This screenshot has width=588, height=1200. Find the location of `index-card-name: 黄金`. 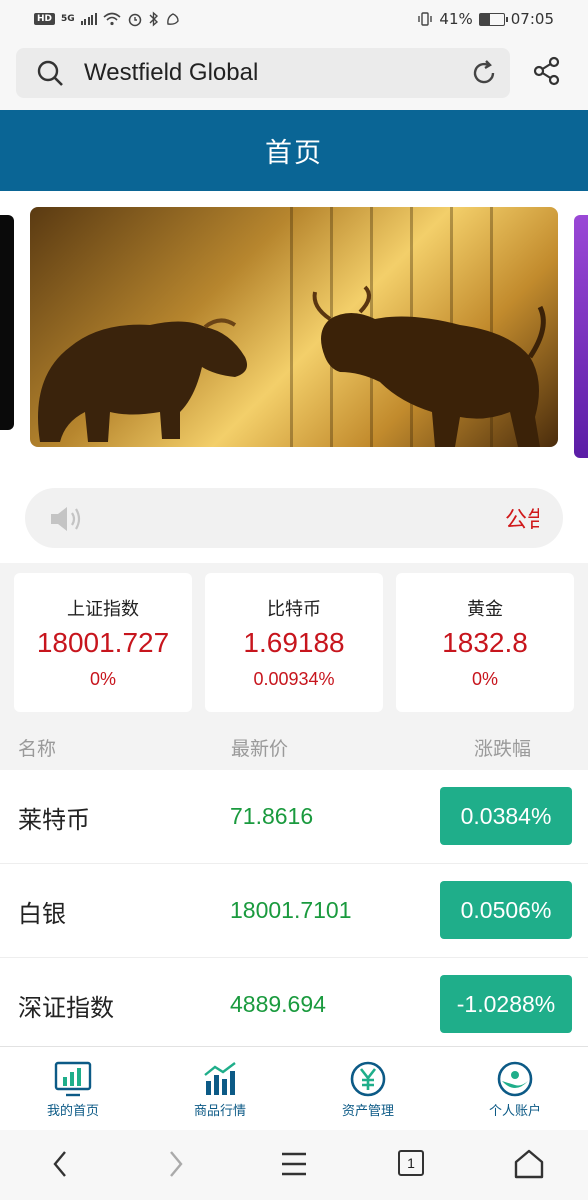

index-card-name: 黄金 is located at coordinates (485, 609).